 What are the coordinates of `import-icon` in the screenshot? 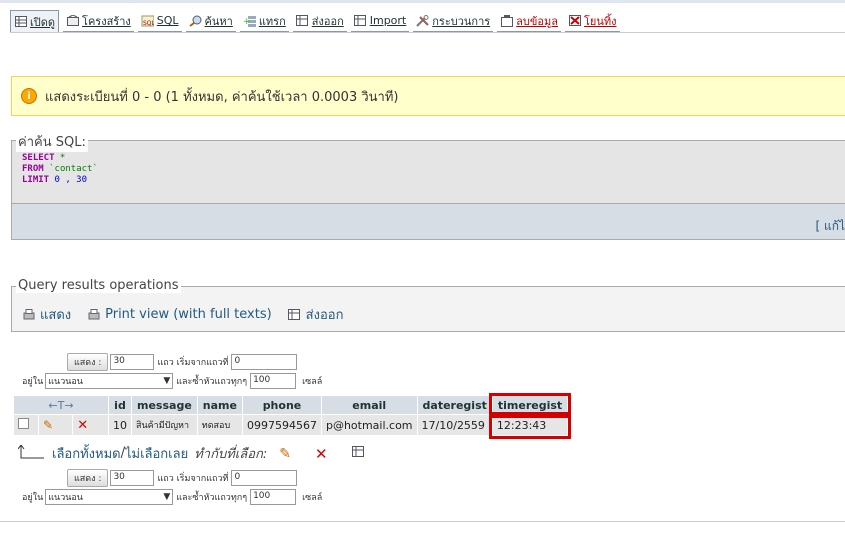 It's located at (360, 20).